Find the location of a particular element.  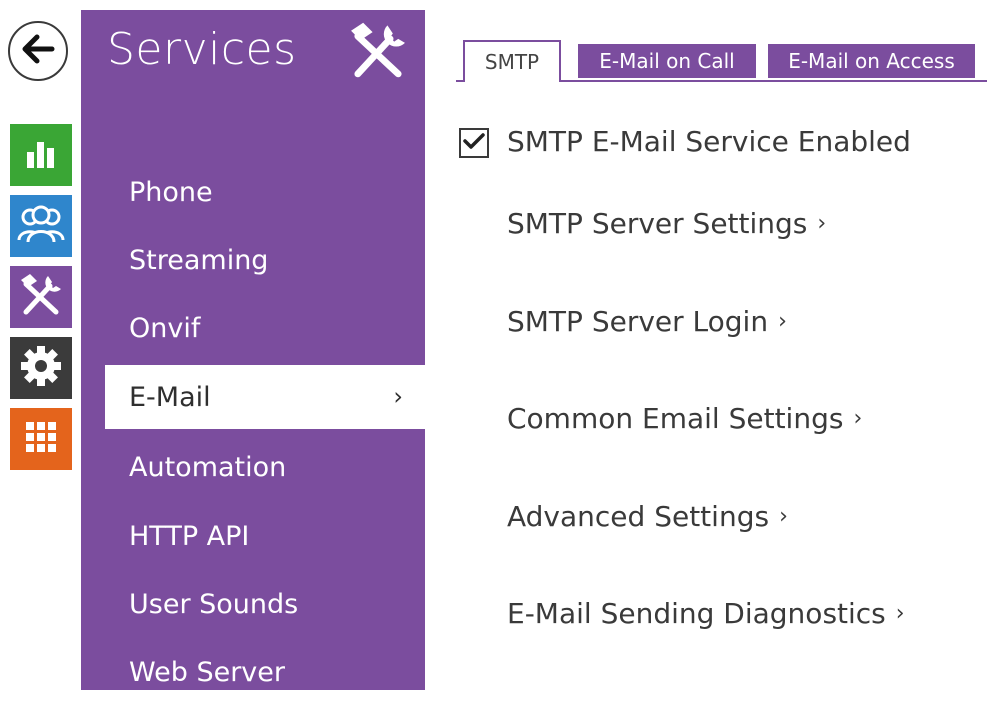

nav-item-onvif: Onvif is located at coordinates (265, 328).